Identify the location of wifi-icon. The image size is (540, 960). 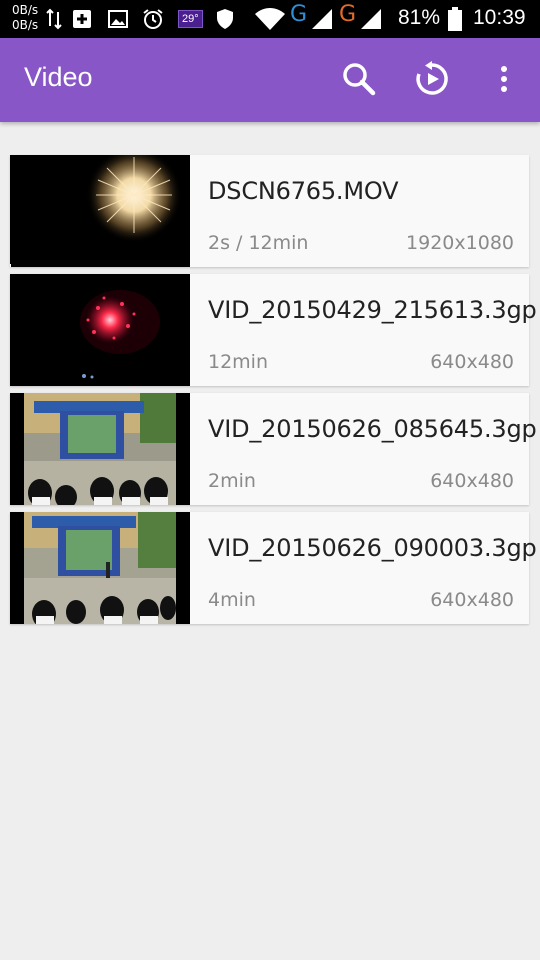
(270, 19).